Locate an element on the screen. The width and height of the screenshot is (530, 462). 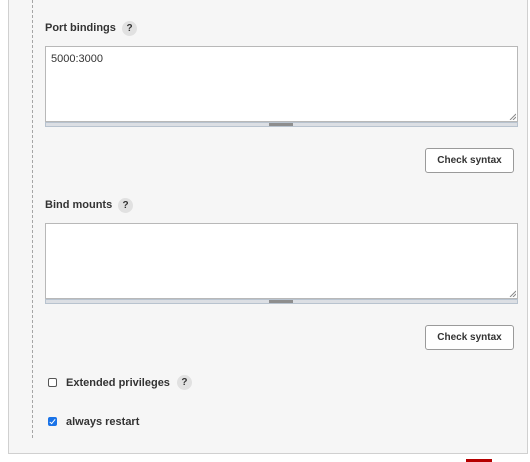
extended-privileges-row: Extended privileges ? is located at coordinates (120, 382).